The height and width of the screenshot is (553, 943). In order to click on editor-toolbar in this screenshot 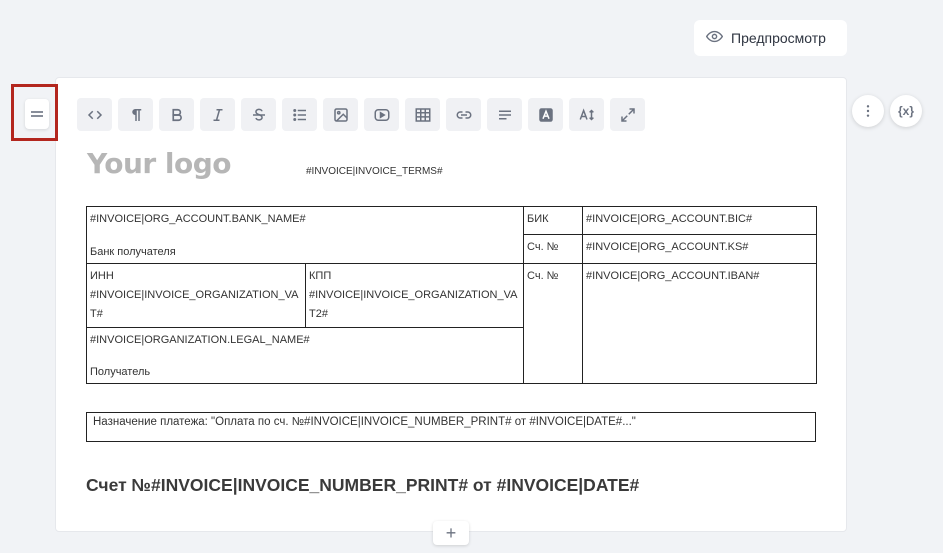, I will do `click(361, 114)`.